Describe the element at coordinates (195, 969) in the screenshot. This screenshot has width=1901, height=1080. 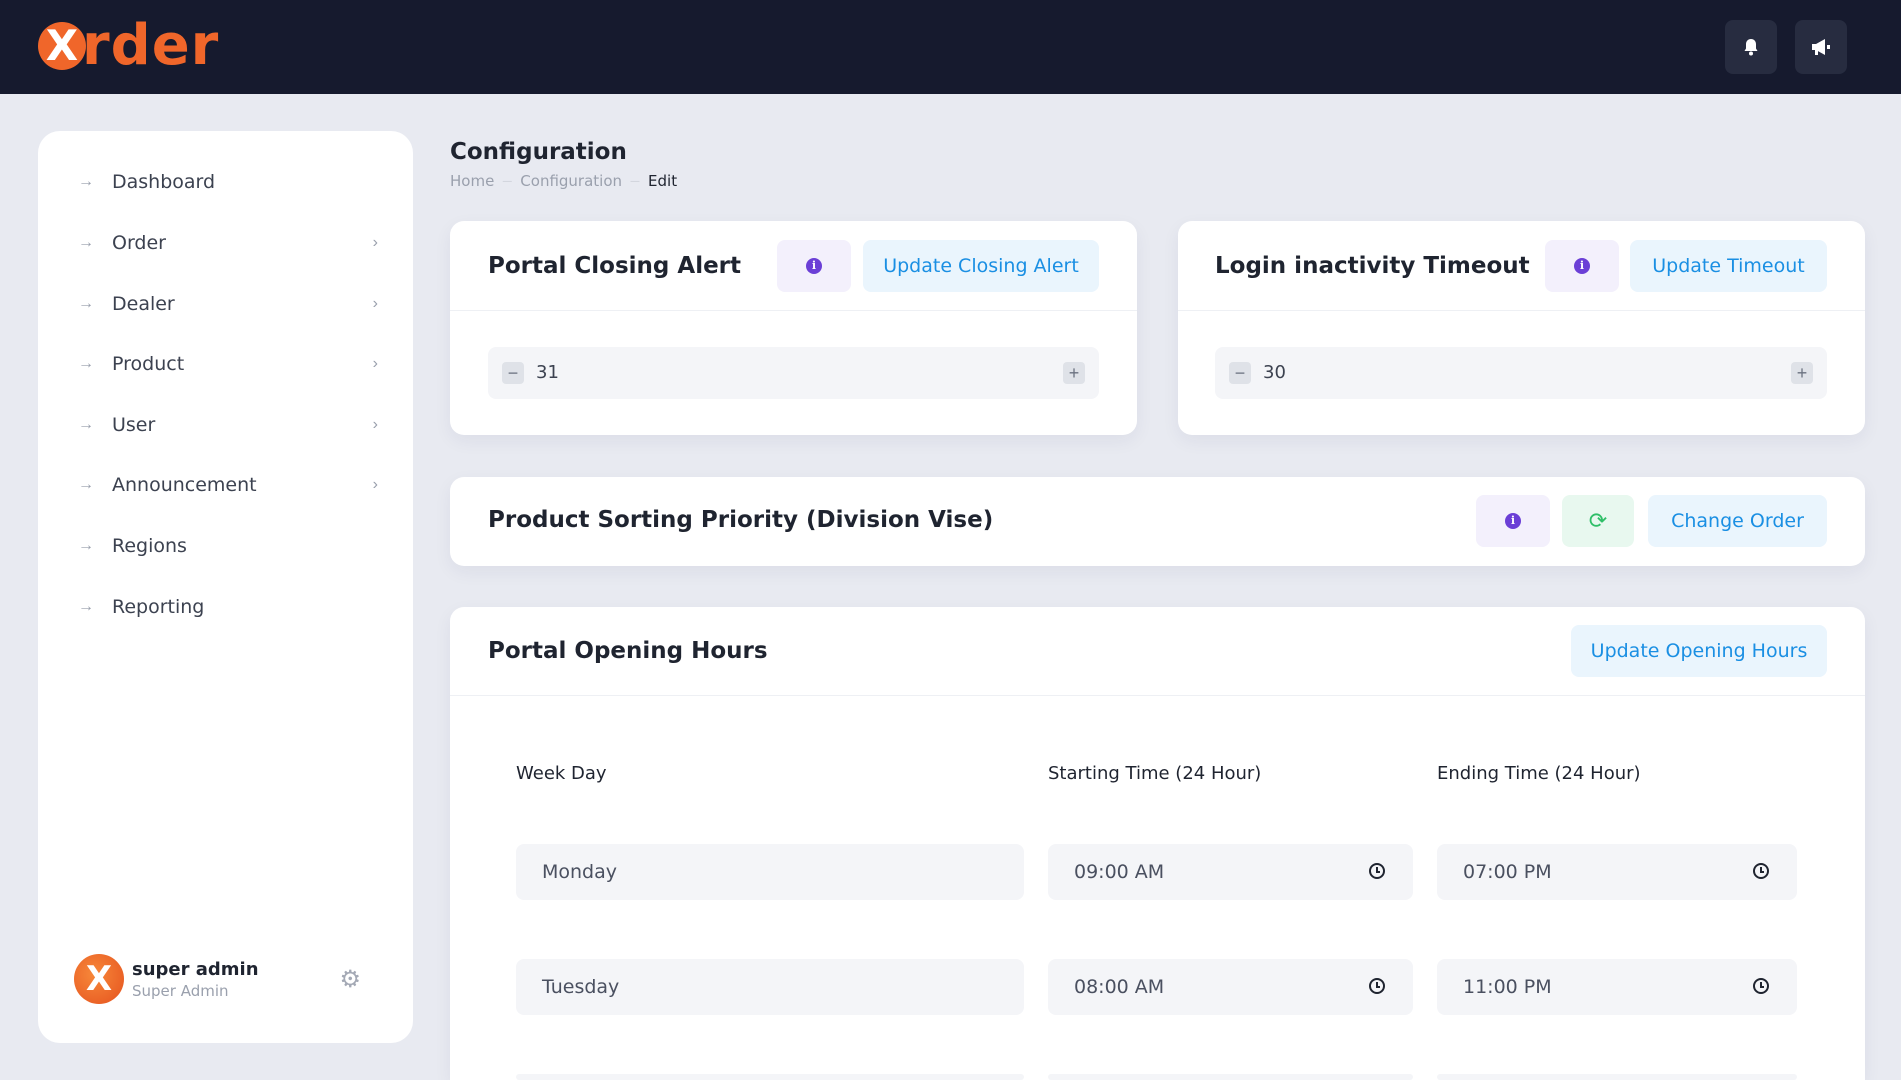
I see `user-name: super admin` at that location.